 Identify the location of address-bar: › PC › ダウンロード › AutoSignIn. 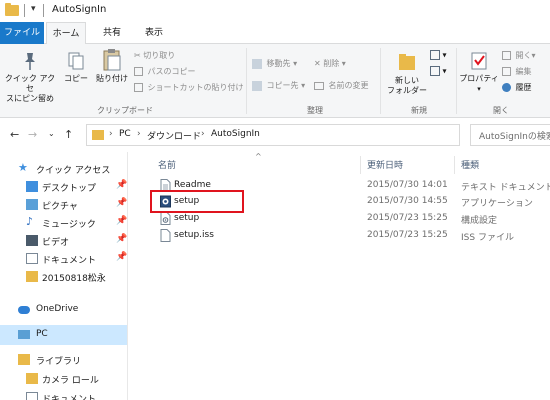
(273, 135).